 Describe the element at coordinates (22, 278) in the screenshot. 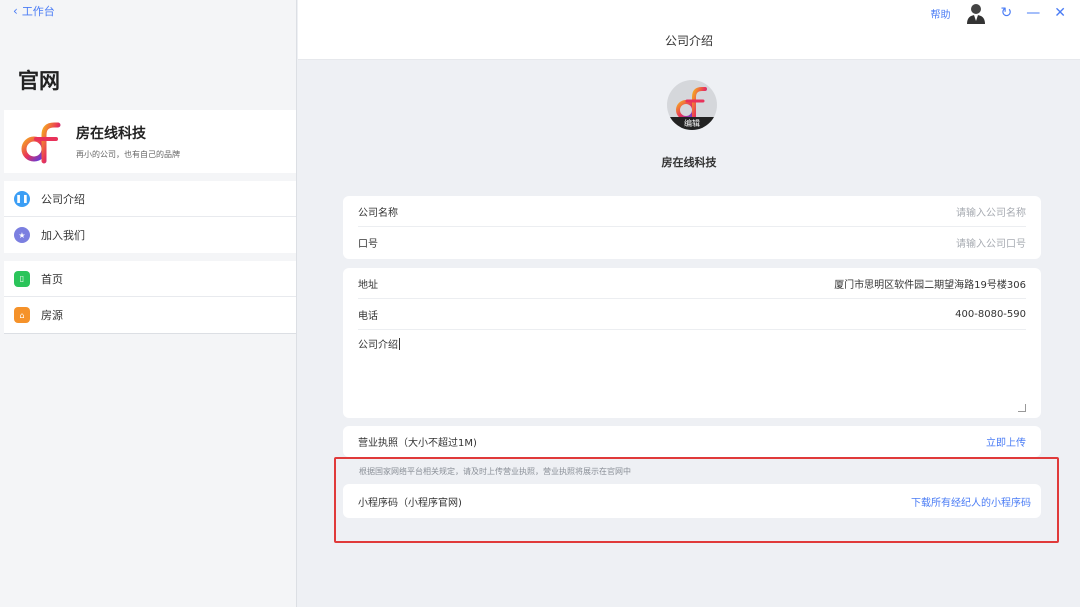

I see `phone-icon: ▯` at that location.